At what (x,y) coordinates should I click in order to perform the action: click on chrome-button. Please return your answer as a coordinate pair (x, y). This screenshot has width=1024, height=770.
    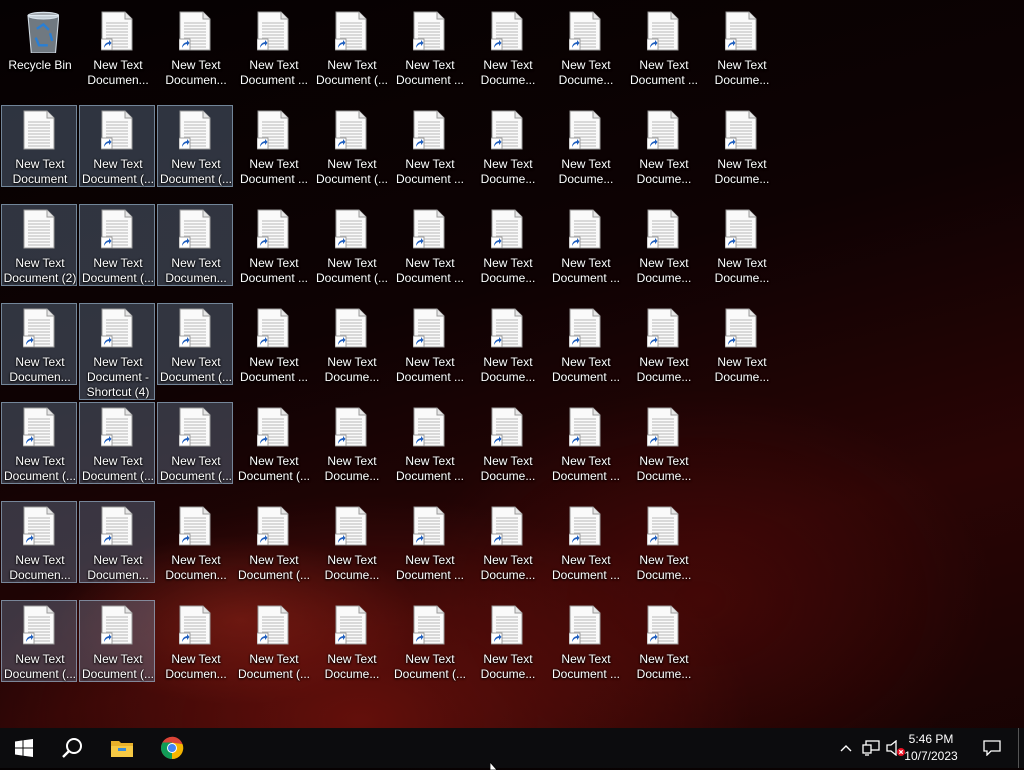
    Looking at the image, I should click on (172, 748).